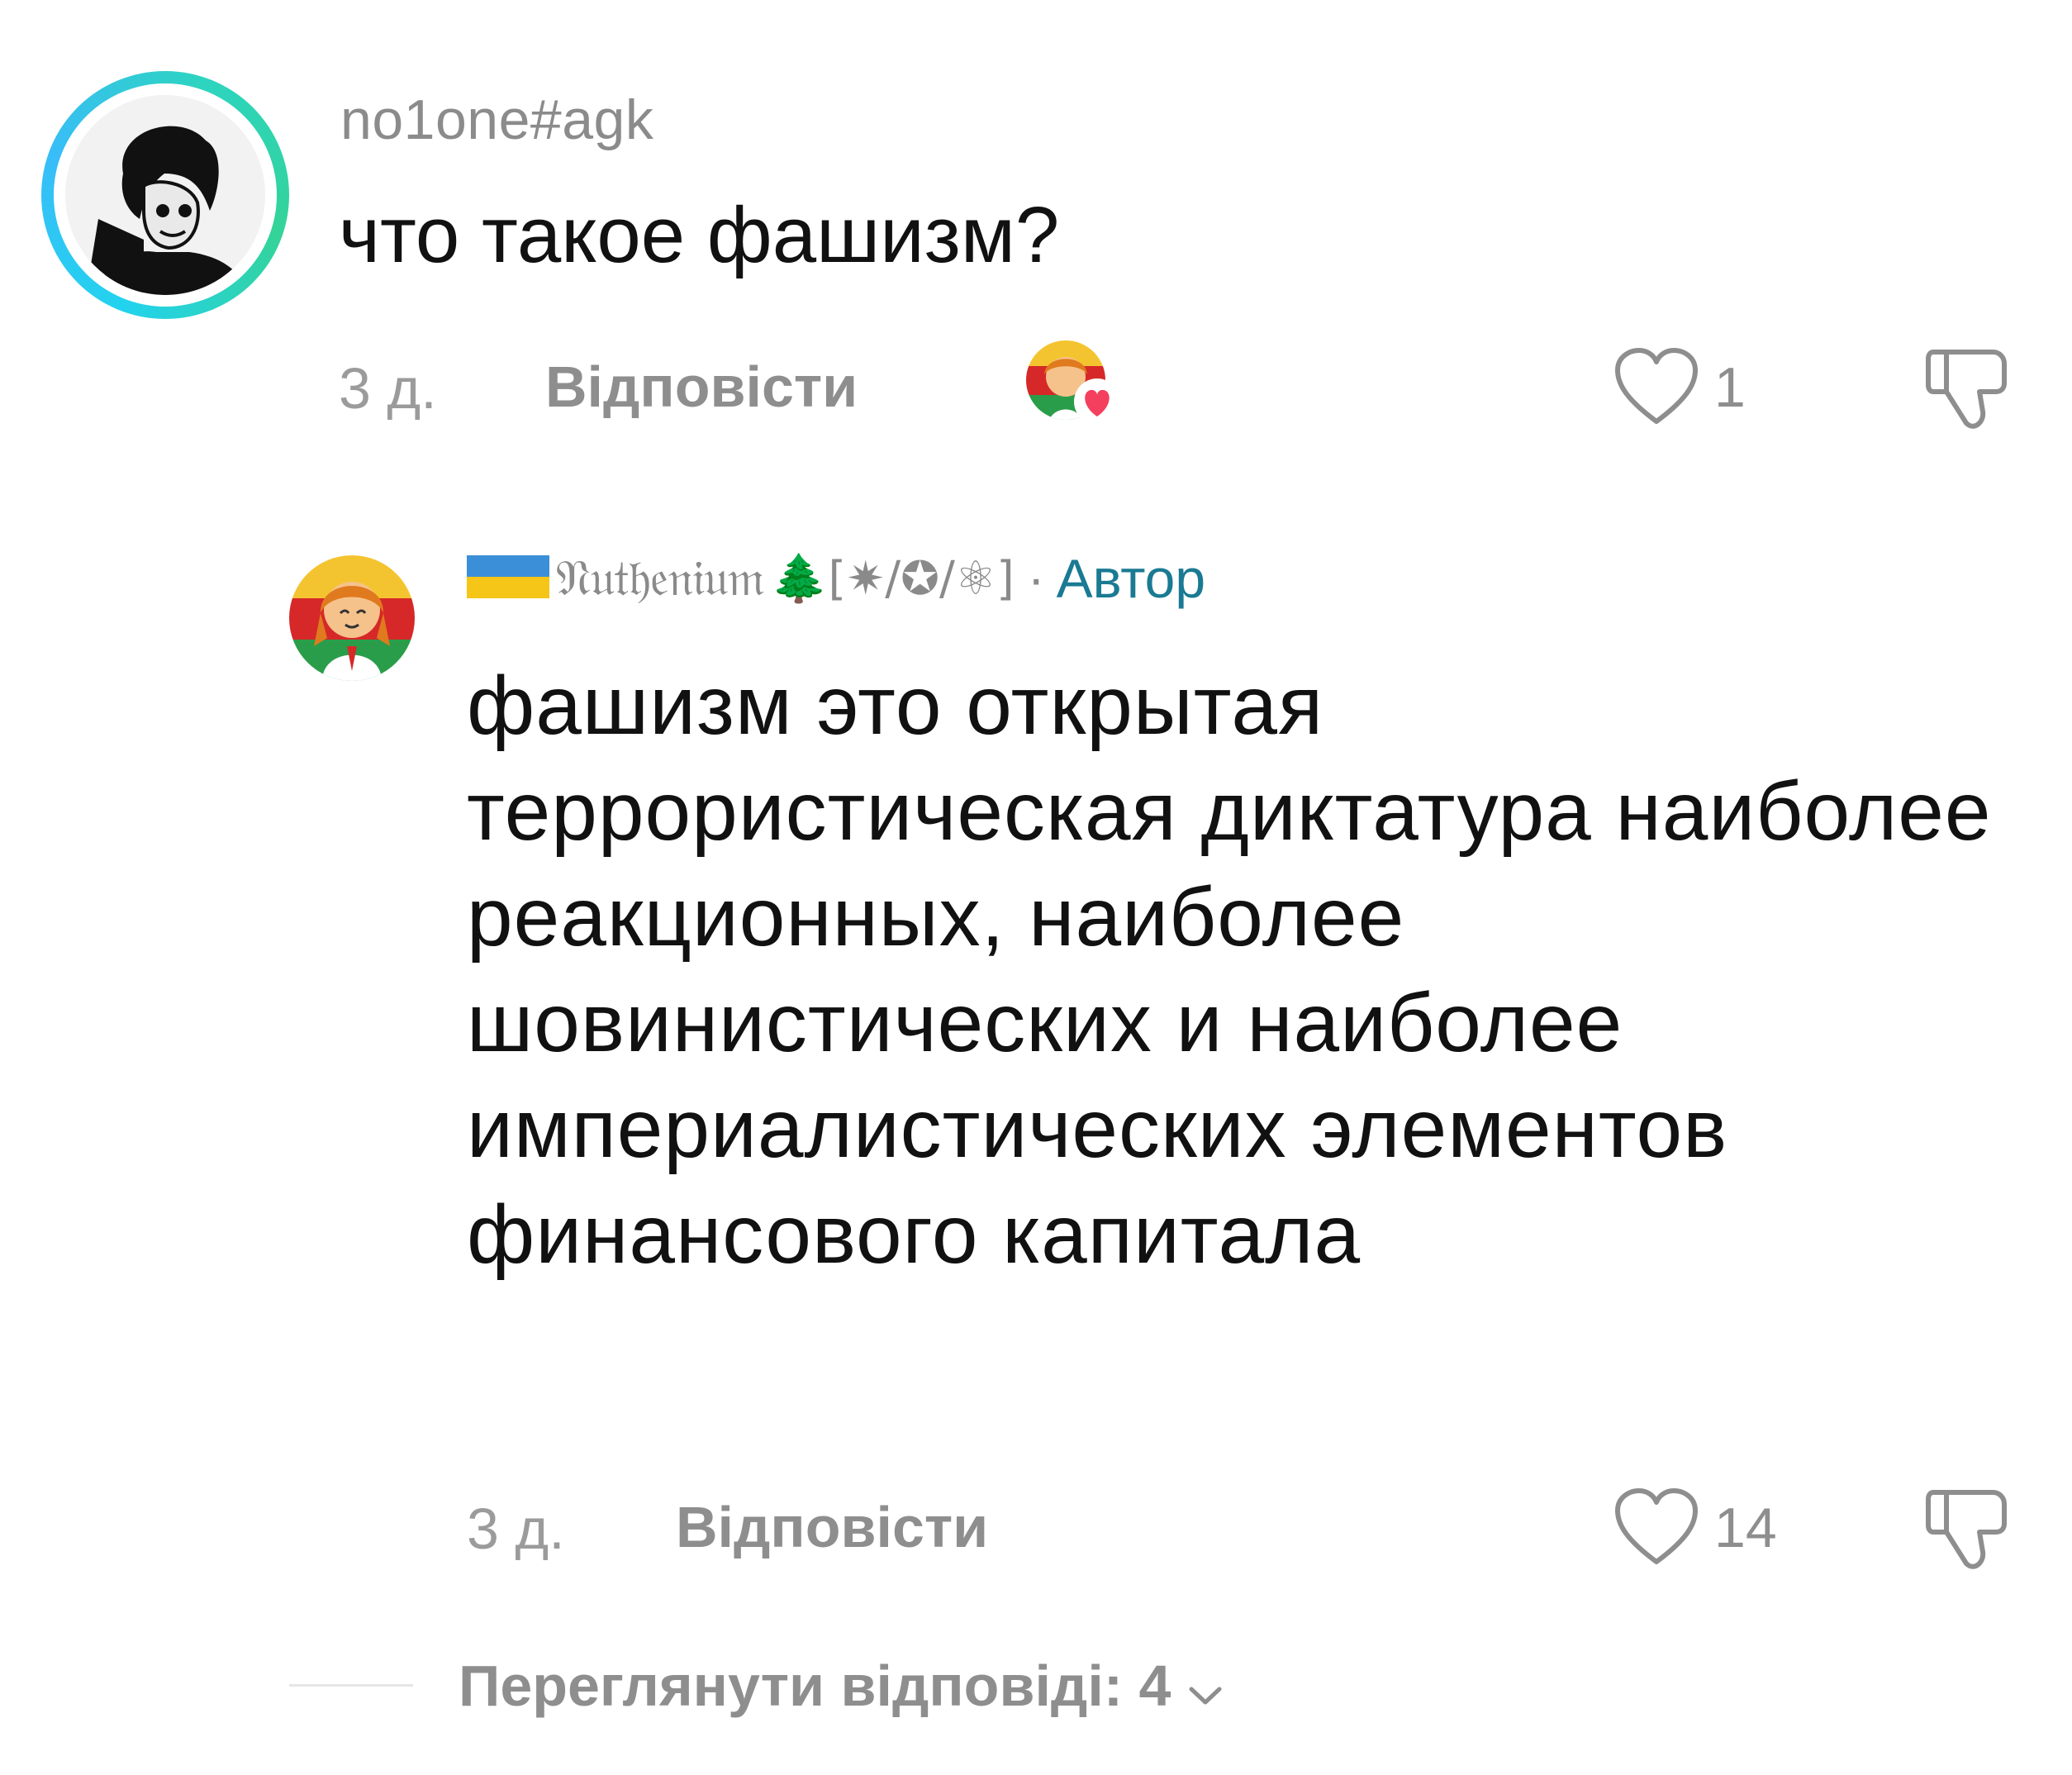 This screenshot has width=2072, height=1775. Describe the element at coordinates (699, 235) in the screenshot. I see `comment-text: что такое фашизм?` at that location.